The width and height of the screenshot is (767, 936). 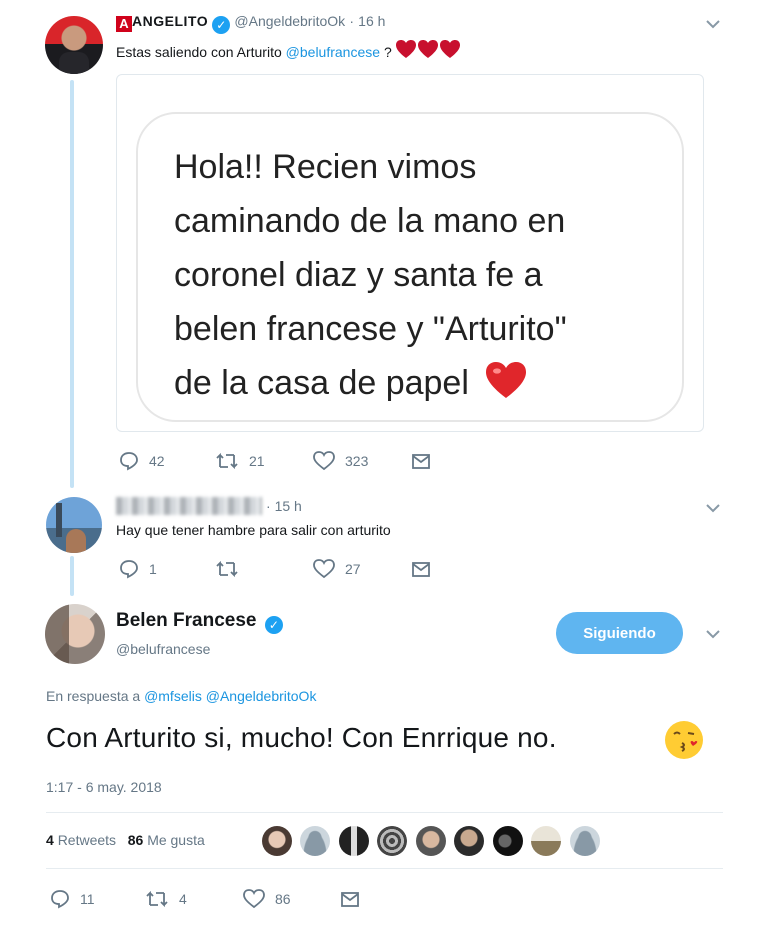 I want to click on author-handle: @belufrancese, so click(x=163, y=649).